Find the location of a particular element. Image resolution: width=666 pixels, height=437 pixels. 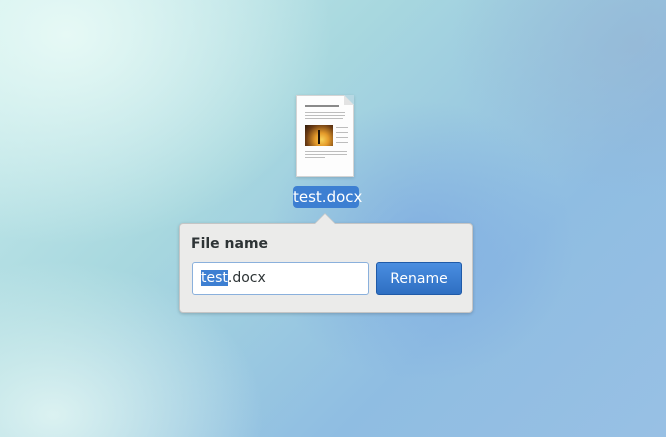

docx-thumbnail-icon is located at coordinates (325, 136).